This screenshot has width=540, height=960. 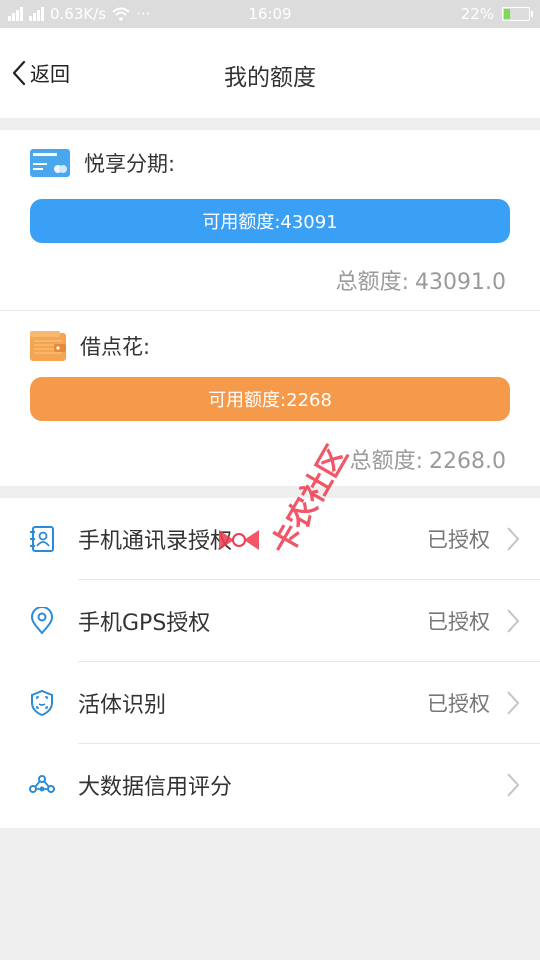 I want to click on auth-label: 手机GPS授权, so click(x=144, y=623).